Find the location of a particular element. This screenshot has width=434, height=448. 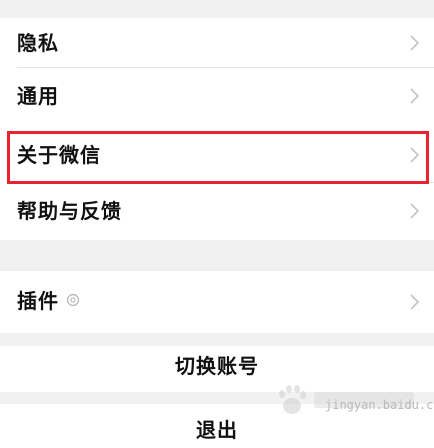

settings-item-label: 插件 is located at coordinates (38, 301).